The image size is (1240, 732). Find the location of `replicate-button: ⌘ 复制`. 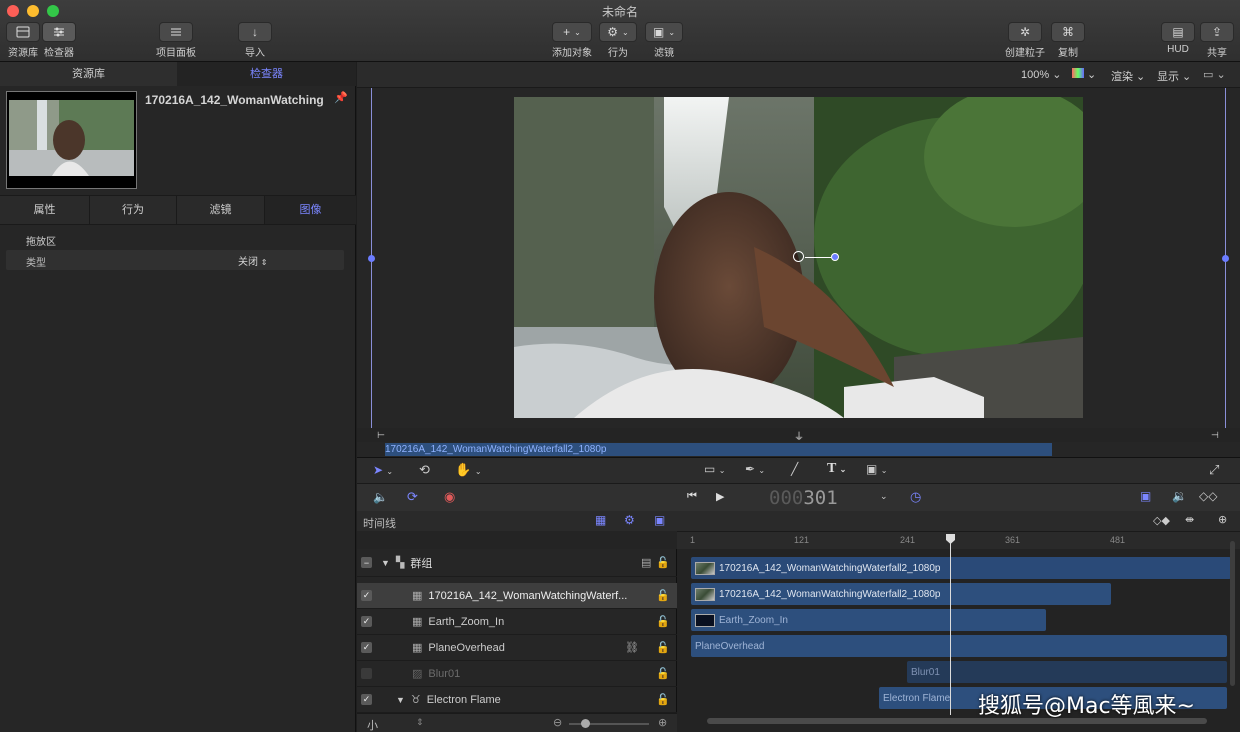

replicate-button: ⌘ 复制 is located at coordinates (1068, 40).